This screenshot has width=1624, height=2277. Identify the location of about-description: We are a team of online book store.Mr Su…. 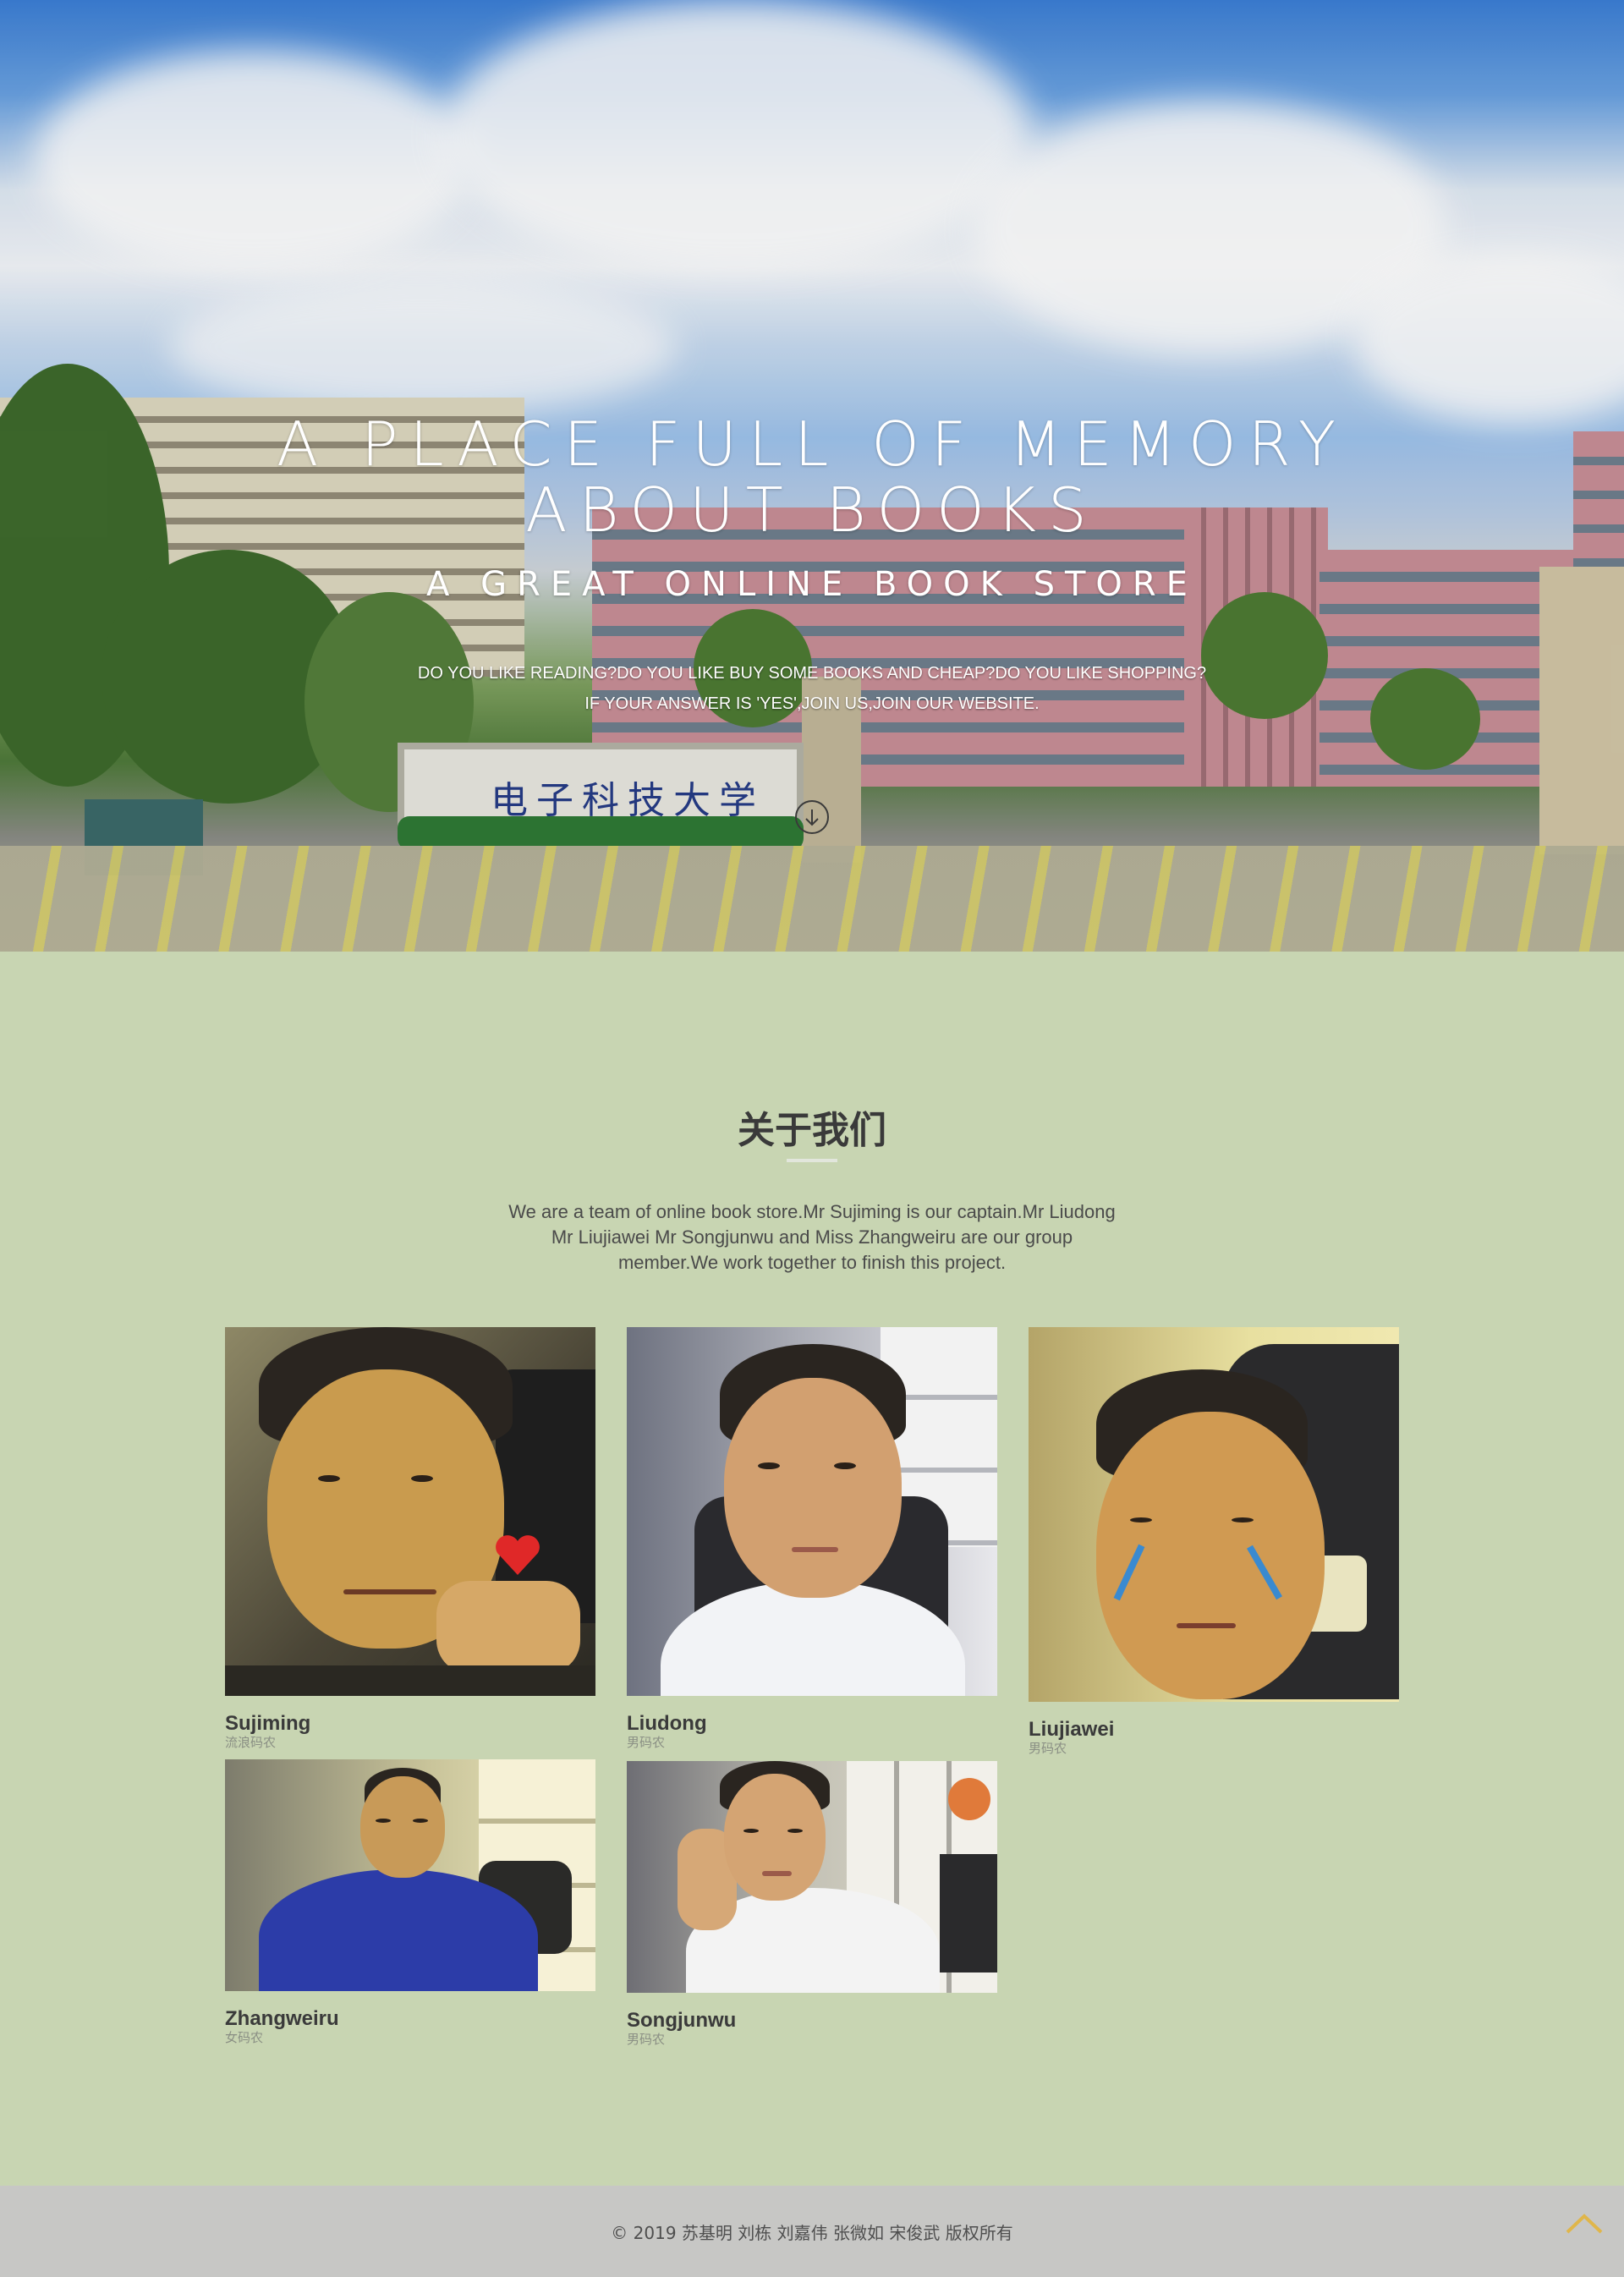
(812, 1238).